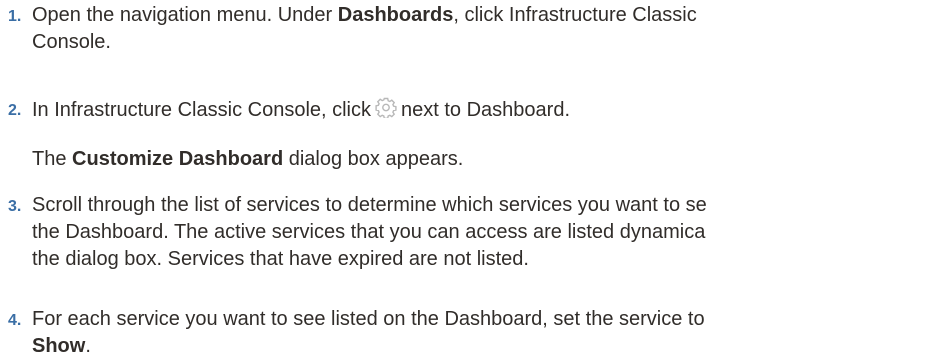 Image resolution: width=948 pixels, height=362 pixels. I want to click on step-number: 1., so click(15, 16).